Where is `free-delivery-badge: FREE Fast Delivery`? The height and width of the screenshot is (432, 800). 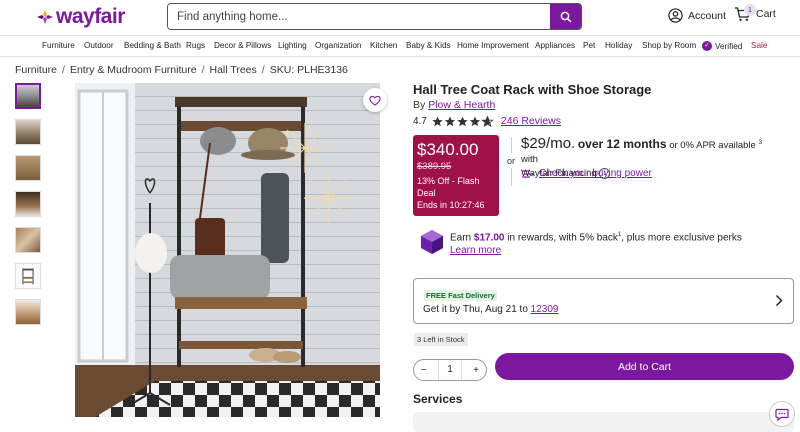
free-delivery-badge: FREE Fast Delivery is located at coordinates (460, 295).